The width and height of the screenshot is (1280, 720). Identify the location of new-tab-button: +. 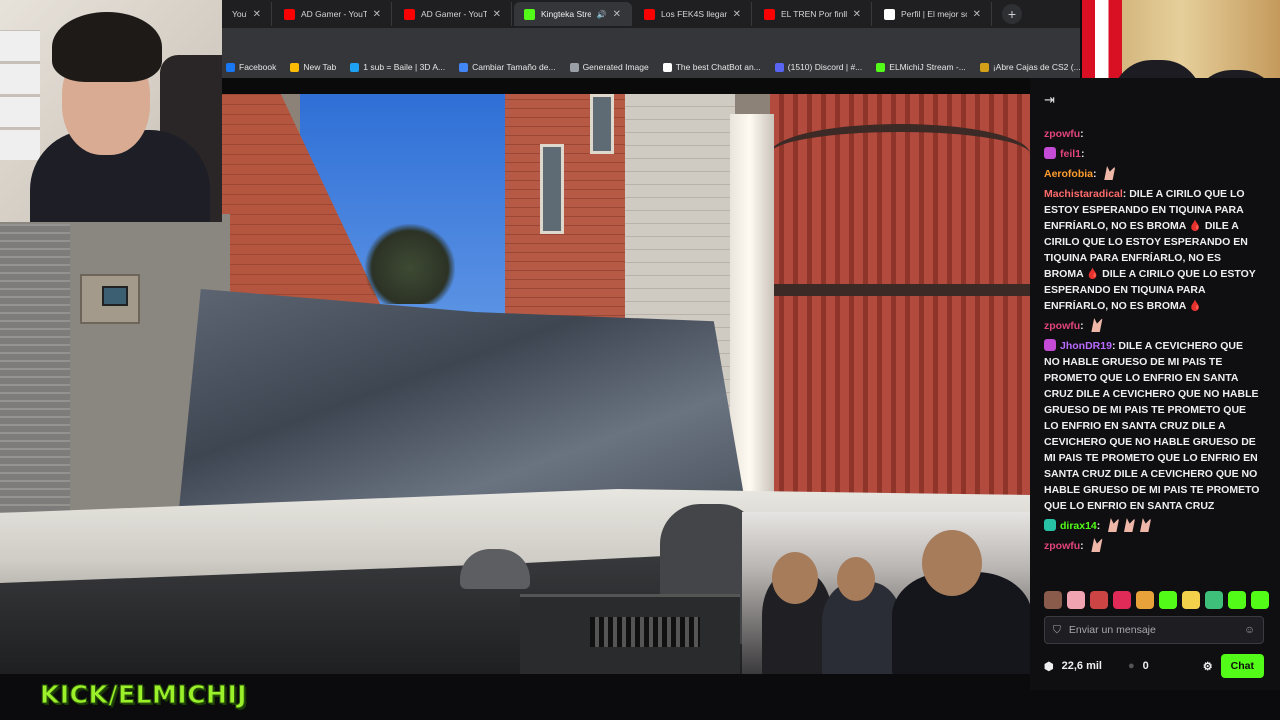
(1012, 14).